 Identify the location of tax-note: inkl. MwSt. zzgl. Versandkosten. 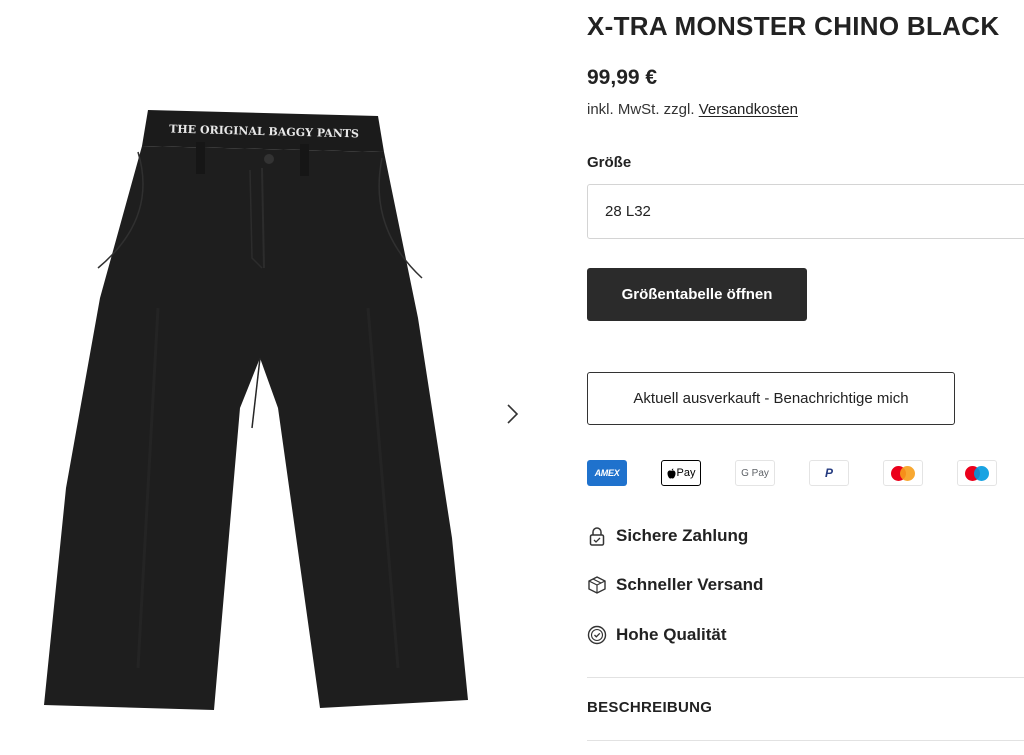
(692, 109).